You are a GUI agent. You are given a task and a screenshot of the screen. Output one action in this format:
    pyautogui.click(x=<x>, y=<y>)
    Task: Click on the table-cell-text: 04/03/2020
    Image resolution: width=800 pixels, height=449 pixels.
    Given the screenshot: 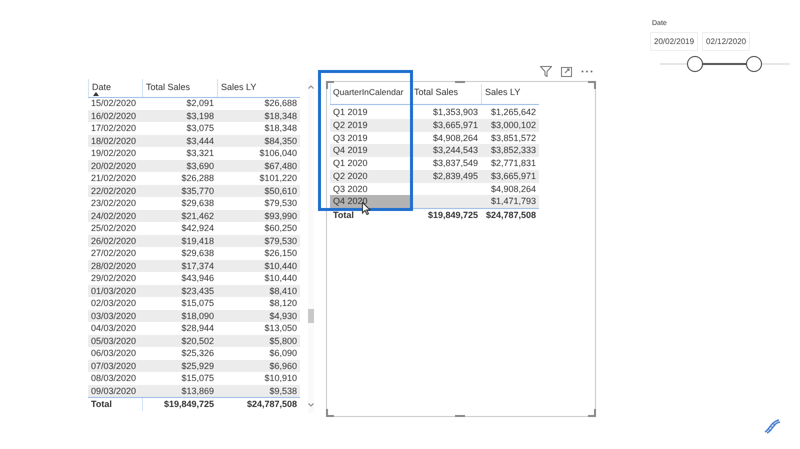 What is the action you would take?
    pyautogui.click(x=114, y=328)
    